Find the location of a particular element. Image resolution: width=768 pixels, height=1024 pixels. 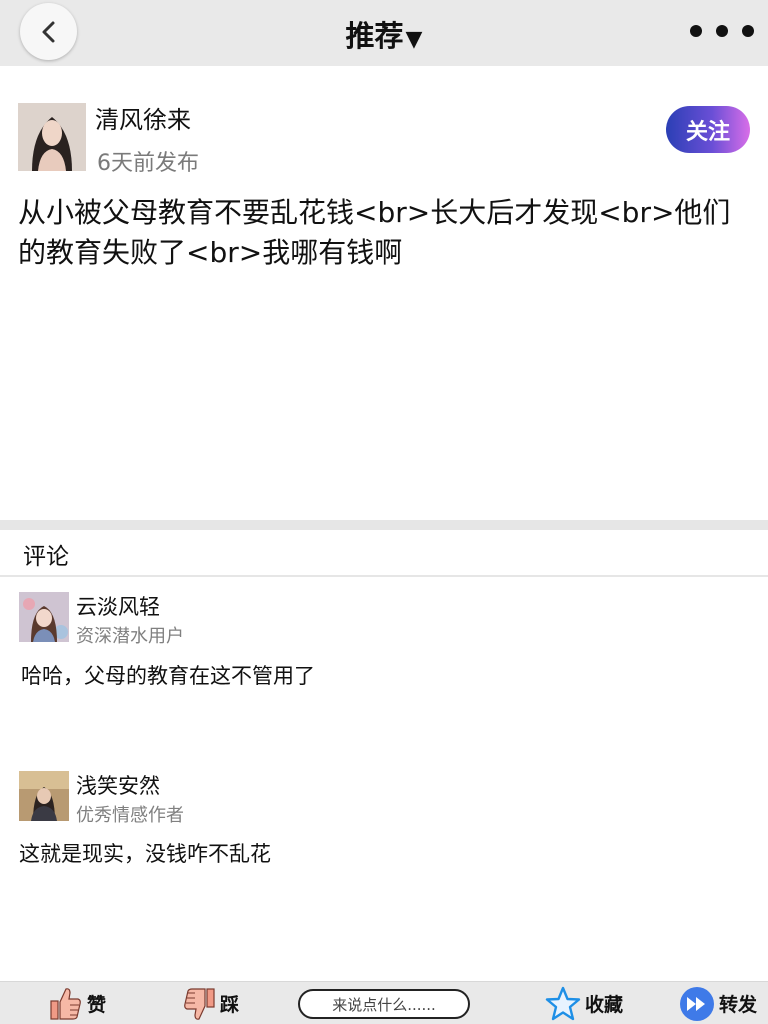

comments-divider is located at coordinates (384, 576).